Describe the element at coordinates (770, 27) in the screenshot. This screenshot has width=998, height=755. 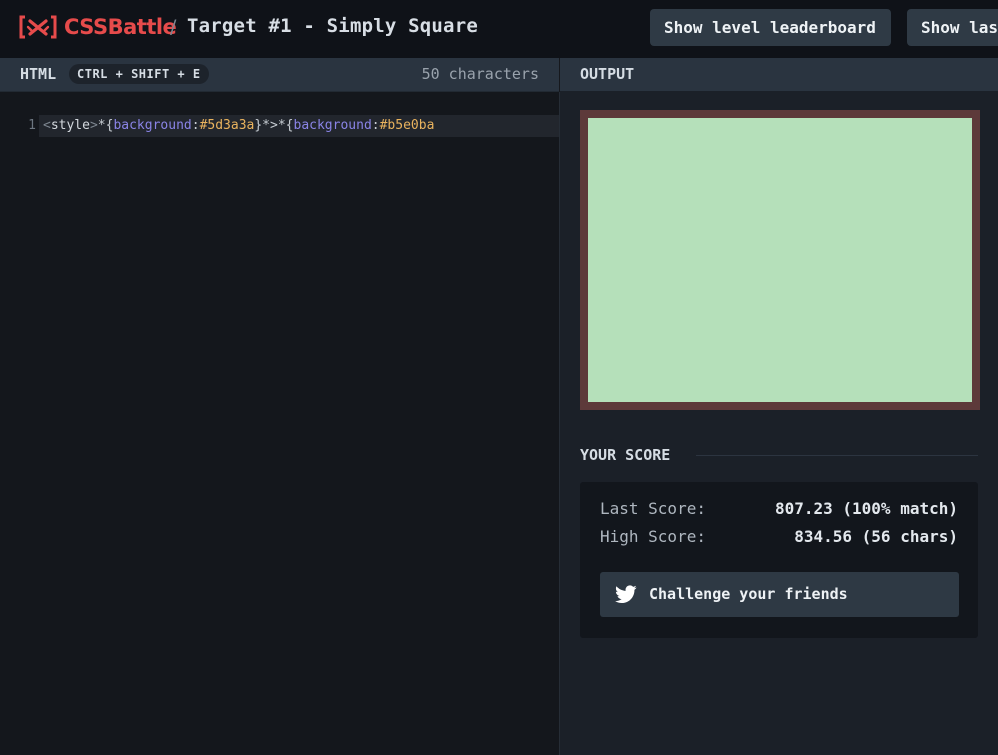
I see `show-leaderboard-button: Show level leaderboard` at that location.